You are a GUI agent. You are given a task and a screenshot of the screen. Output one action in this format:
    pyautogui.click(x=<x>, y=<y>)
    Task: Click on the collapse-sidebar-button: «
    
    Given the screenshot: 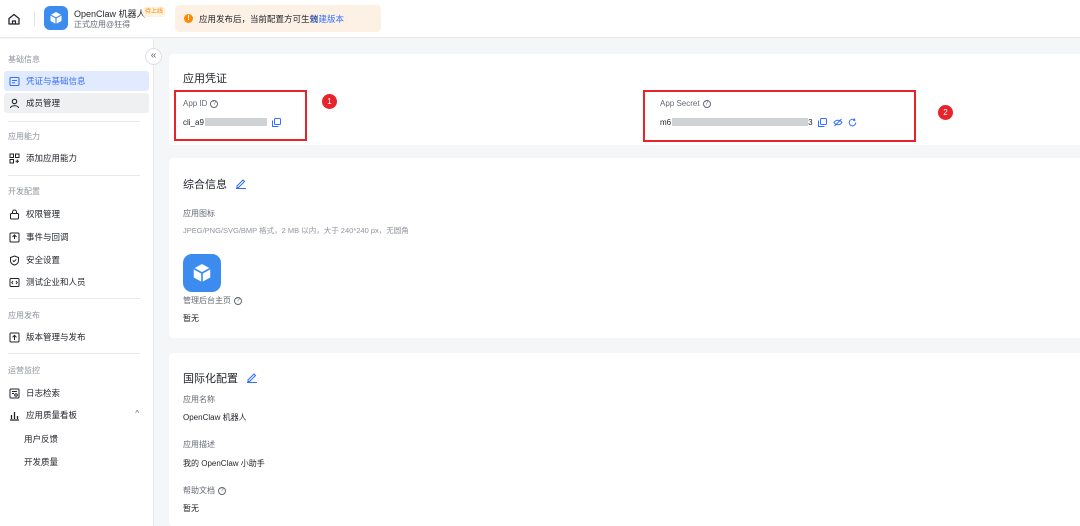 What is the action you would take?
    pyautogui.click(x=153, y=56)
    